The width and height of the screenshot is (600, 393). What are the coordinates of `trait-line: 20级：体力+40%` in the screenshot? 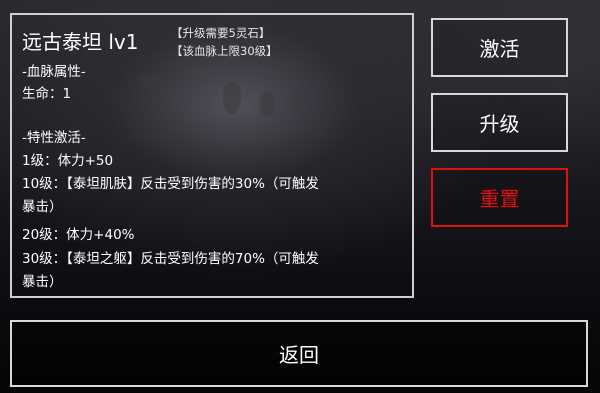 It's located at (78, 235).